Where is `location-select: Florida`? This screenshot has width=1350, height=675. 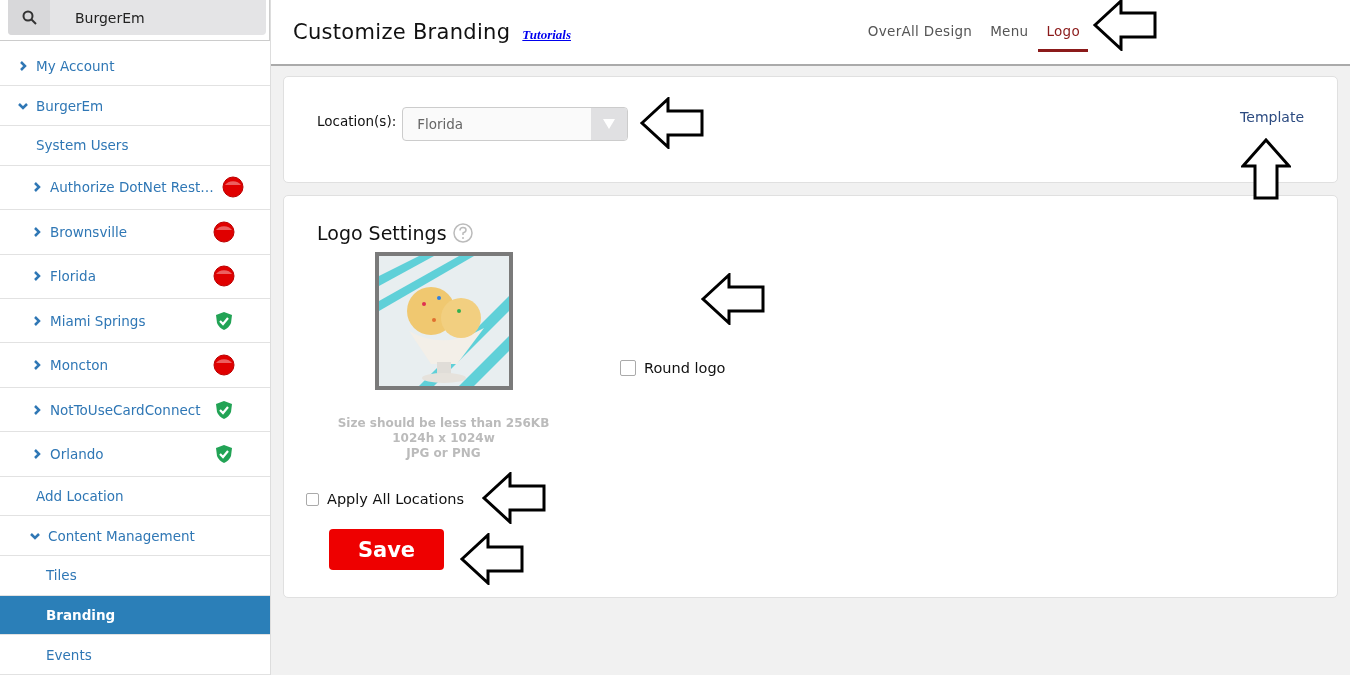
location-select: Florida is located at coordinates (515, 124).